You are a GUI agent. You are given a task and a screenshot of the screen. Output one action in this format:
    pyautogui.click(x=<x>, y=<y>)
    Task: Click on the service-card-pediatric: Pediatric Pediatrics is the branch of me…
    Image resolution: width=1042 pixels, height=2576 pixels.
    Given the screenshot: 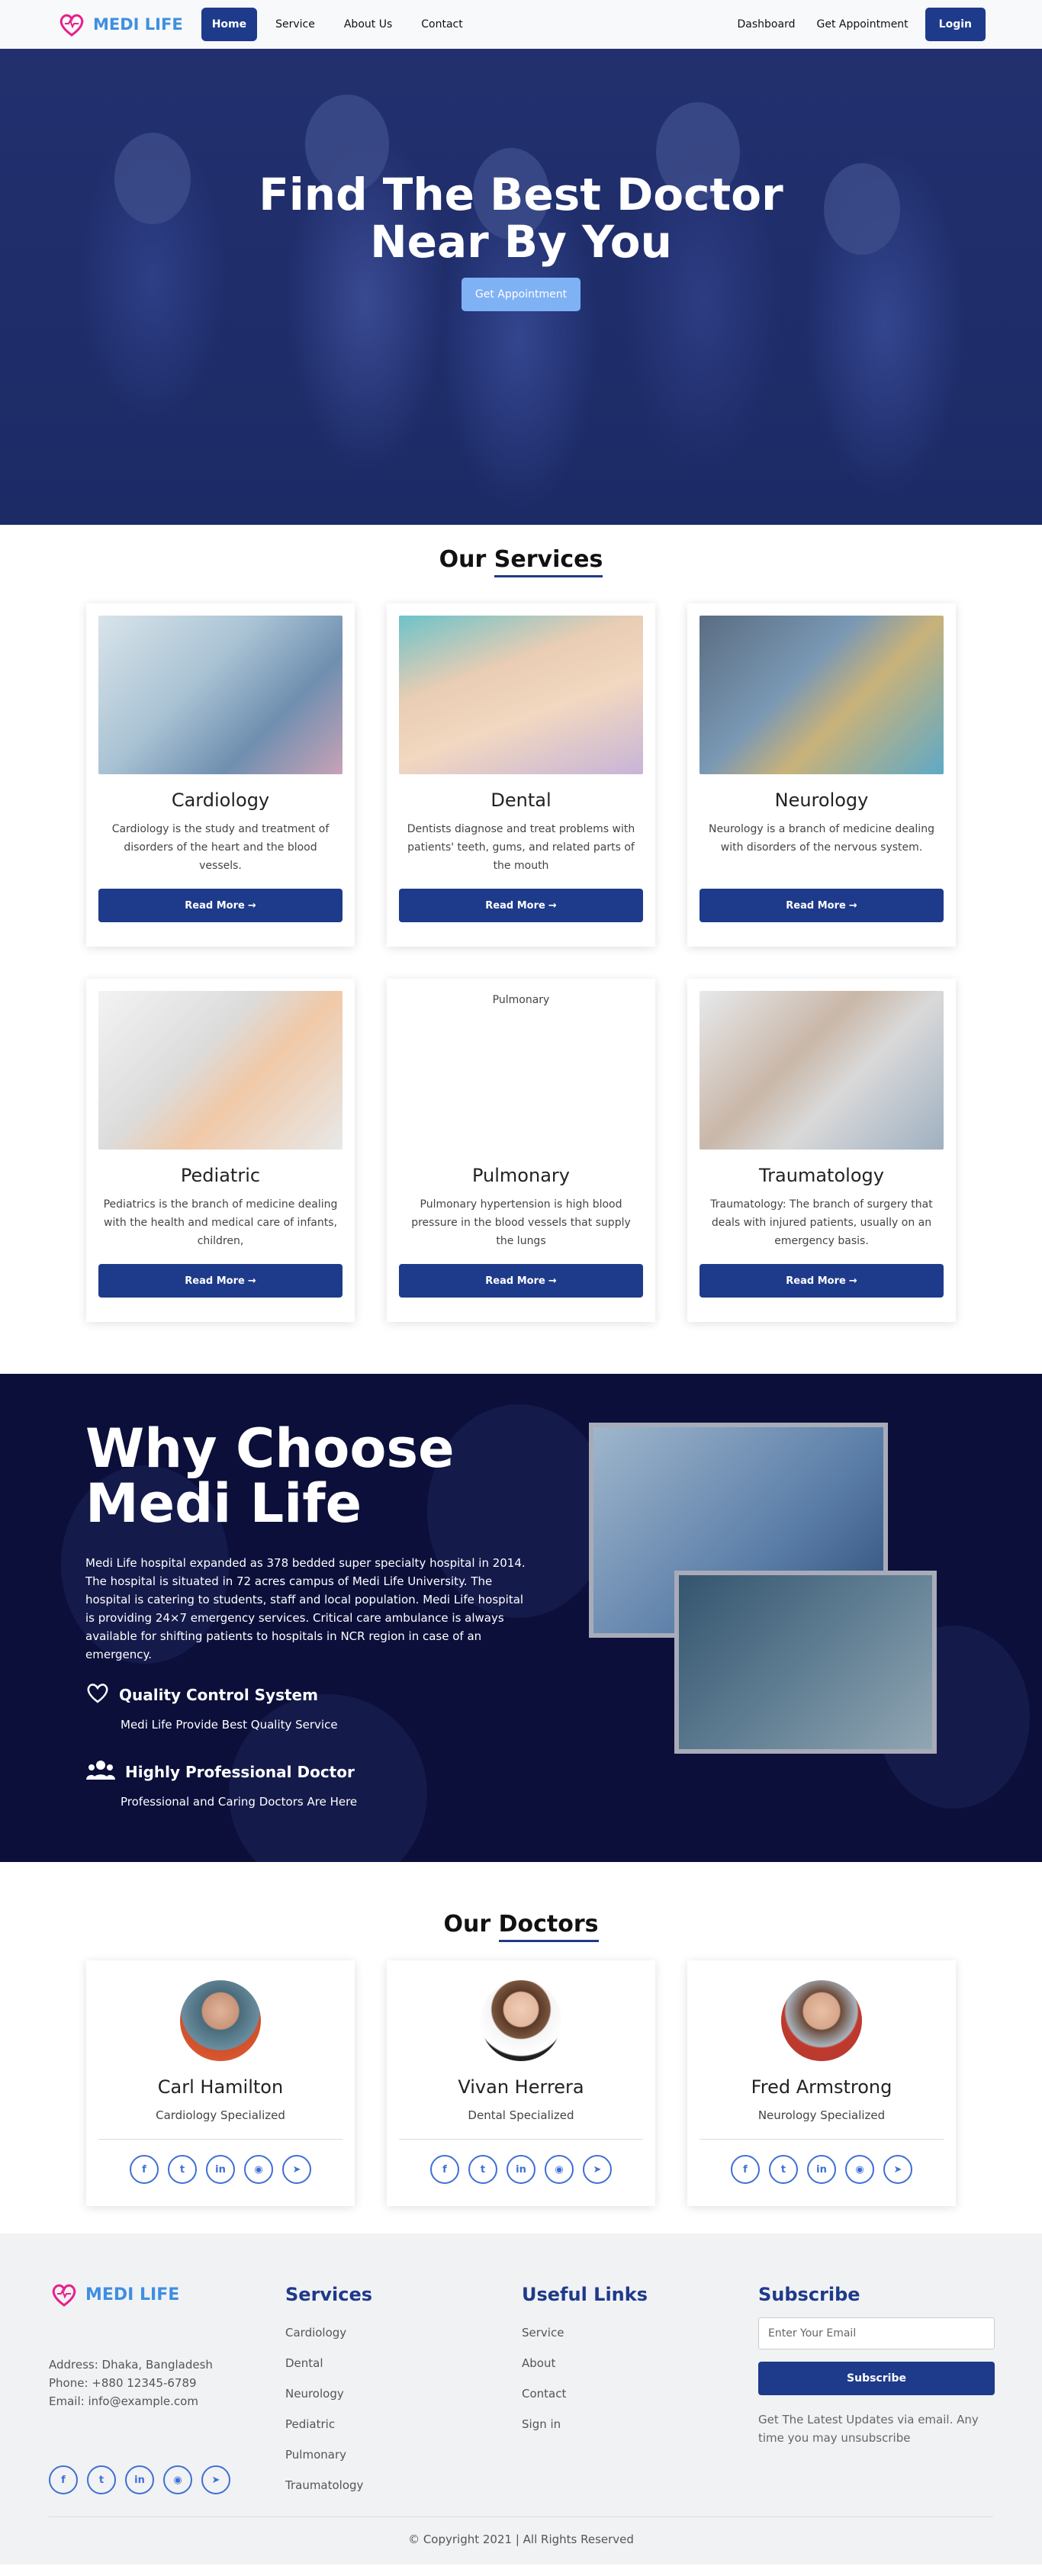 What is the action you would take?
    pyautogui.click(x=220, y=1150)
    